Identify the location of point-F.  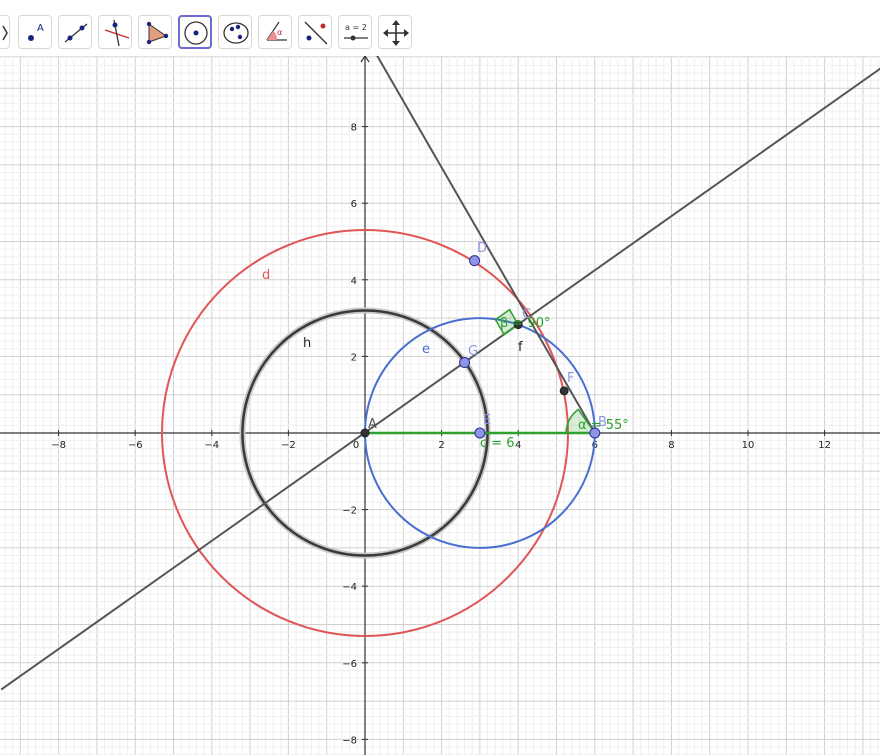
(564, 391).